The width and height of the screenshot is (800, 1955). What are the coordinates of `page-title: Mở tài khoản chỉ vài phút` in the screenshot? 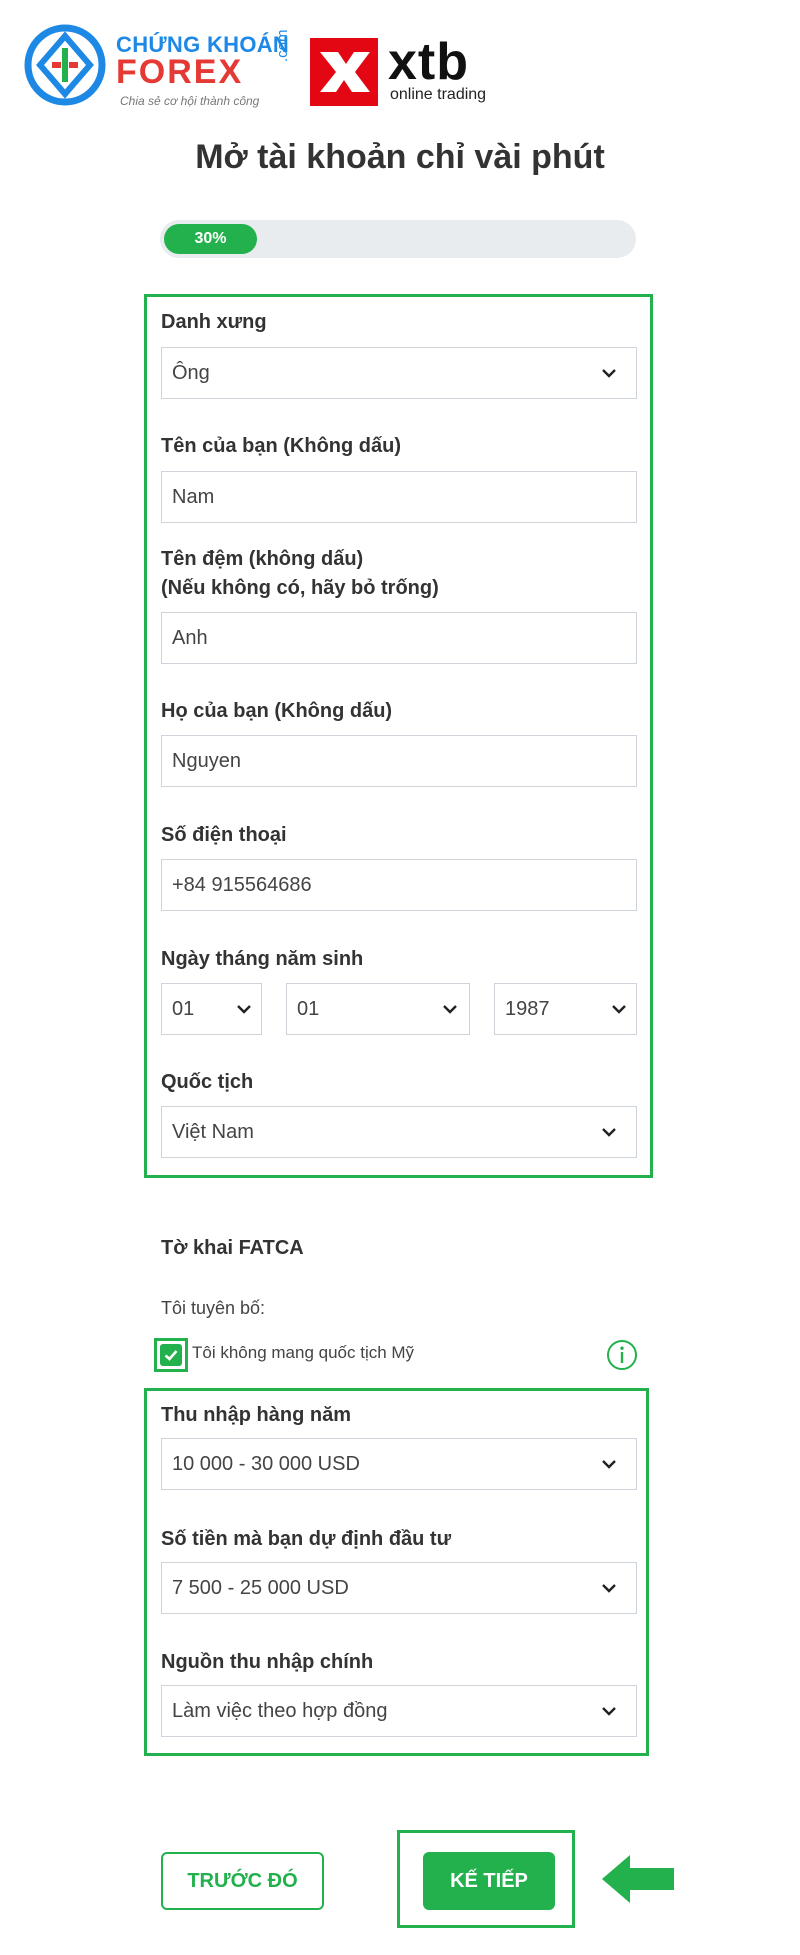 It's located at (400, 157).